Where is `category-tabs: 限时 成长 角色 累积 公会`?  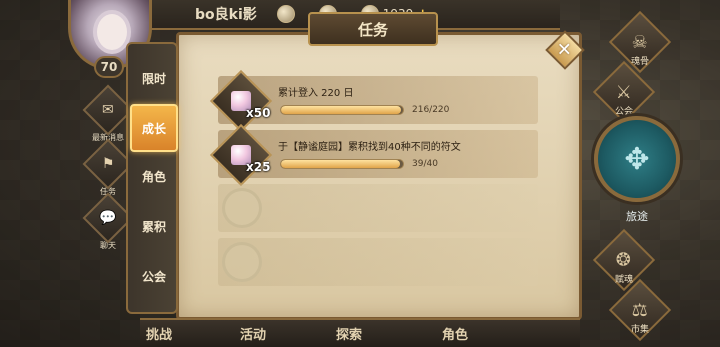 category-tabs: 限时 成长 角色 累积 公会 is located at coordinates (152, 178).